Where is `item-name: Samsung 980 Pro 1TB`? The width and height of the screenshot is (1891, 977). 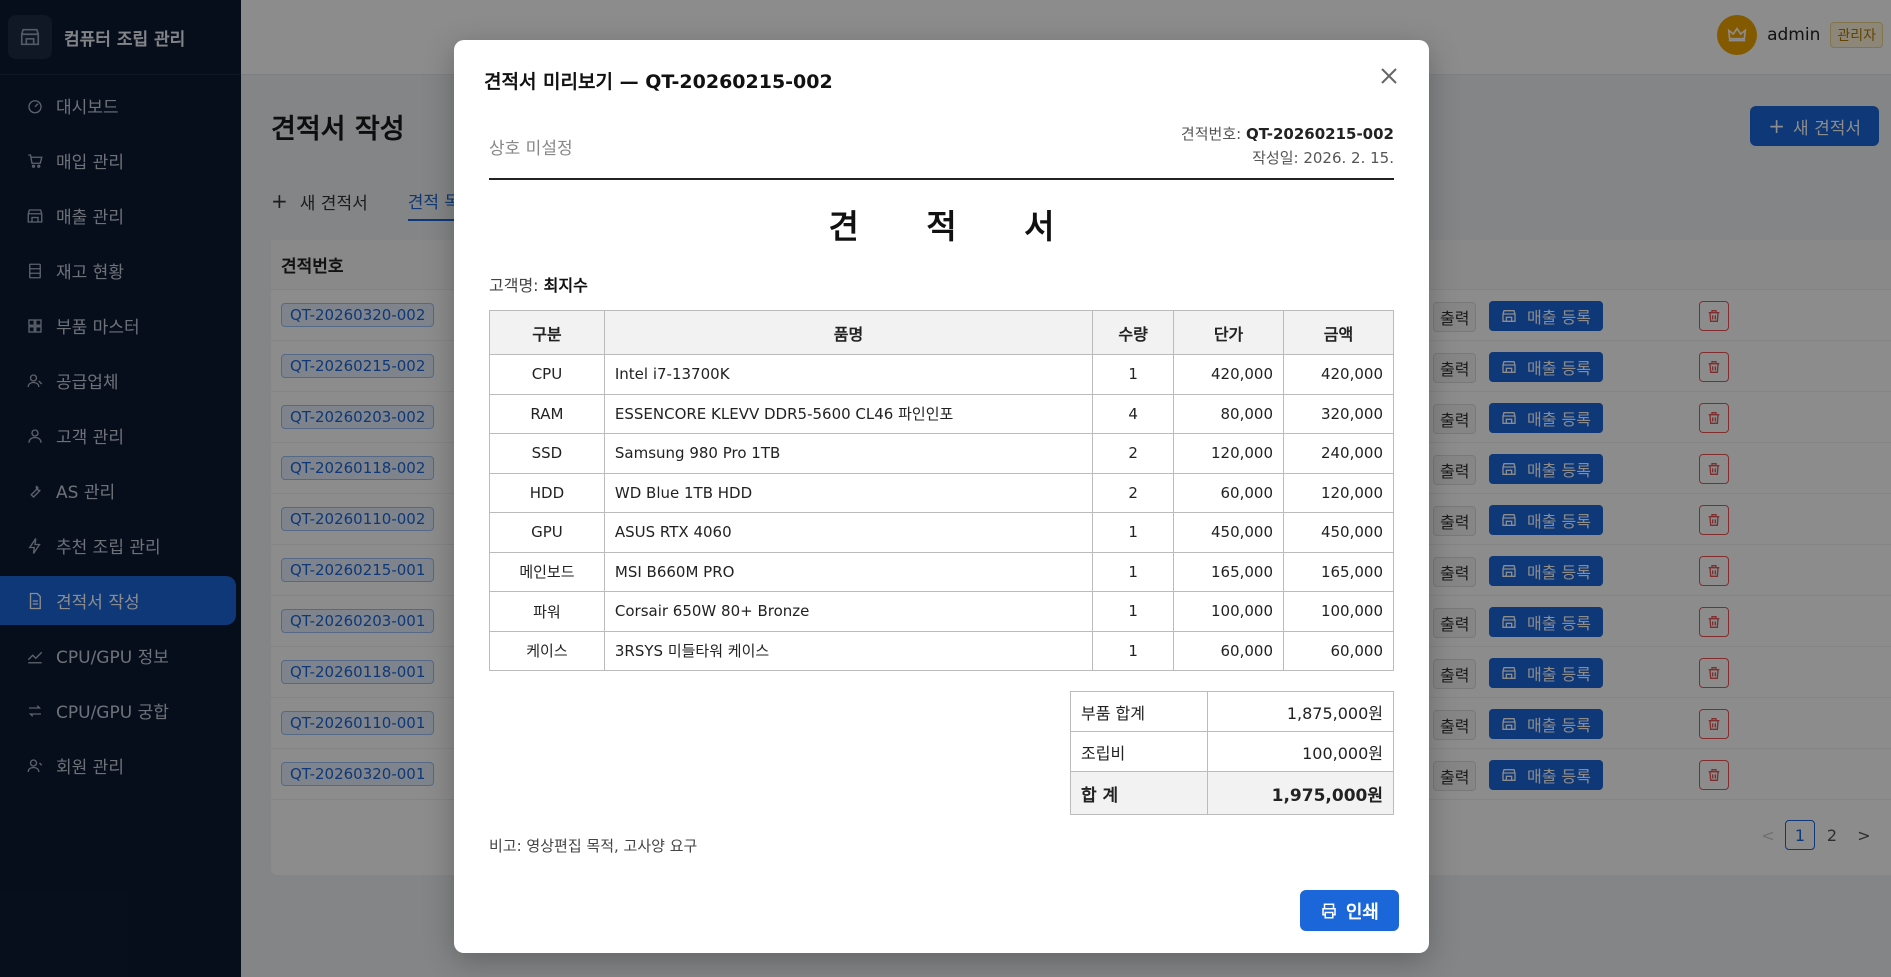 item-name: Samsung 980 Pro 1TB is located at coordinates (848, 453).